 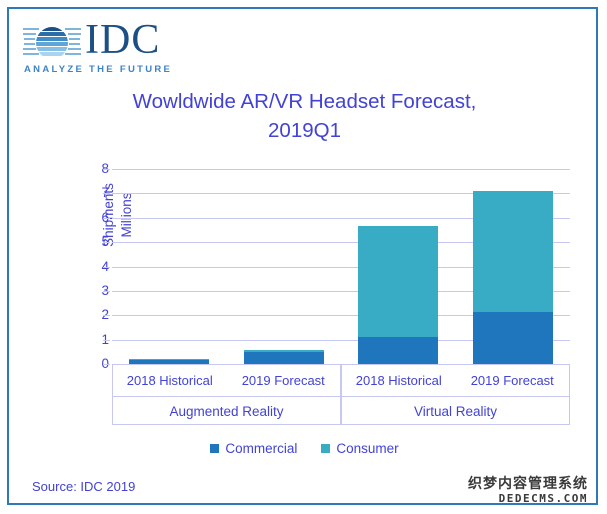 I want to click on legend-label: Commercial, so click(x=261, y=448).